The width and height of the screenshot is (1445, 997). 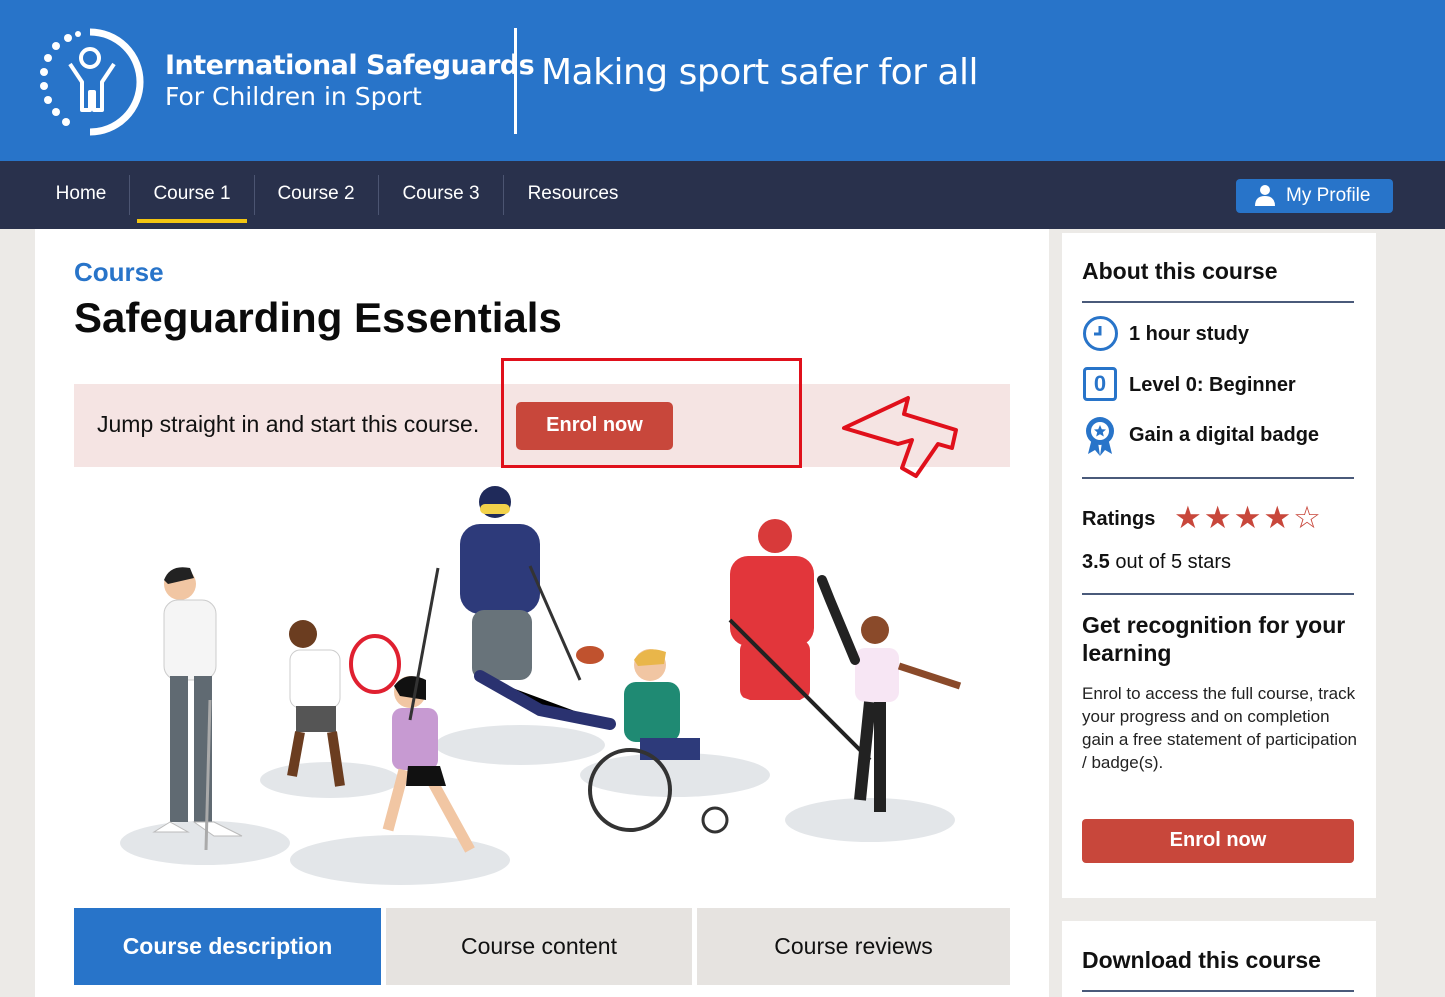 What do you see at coordinates (853, 946) in the screenshot?
I see `tab-course-reviews: Course reviews` at bounding box center [853, 946].